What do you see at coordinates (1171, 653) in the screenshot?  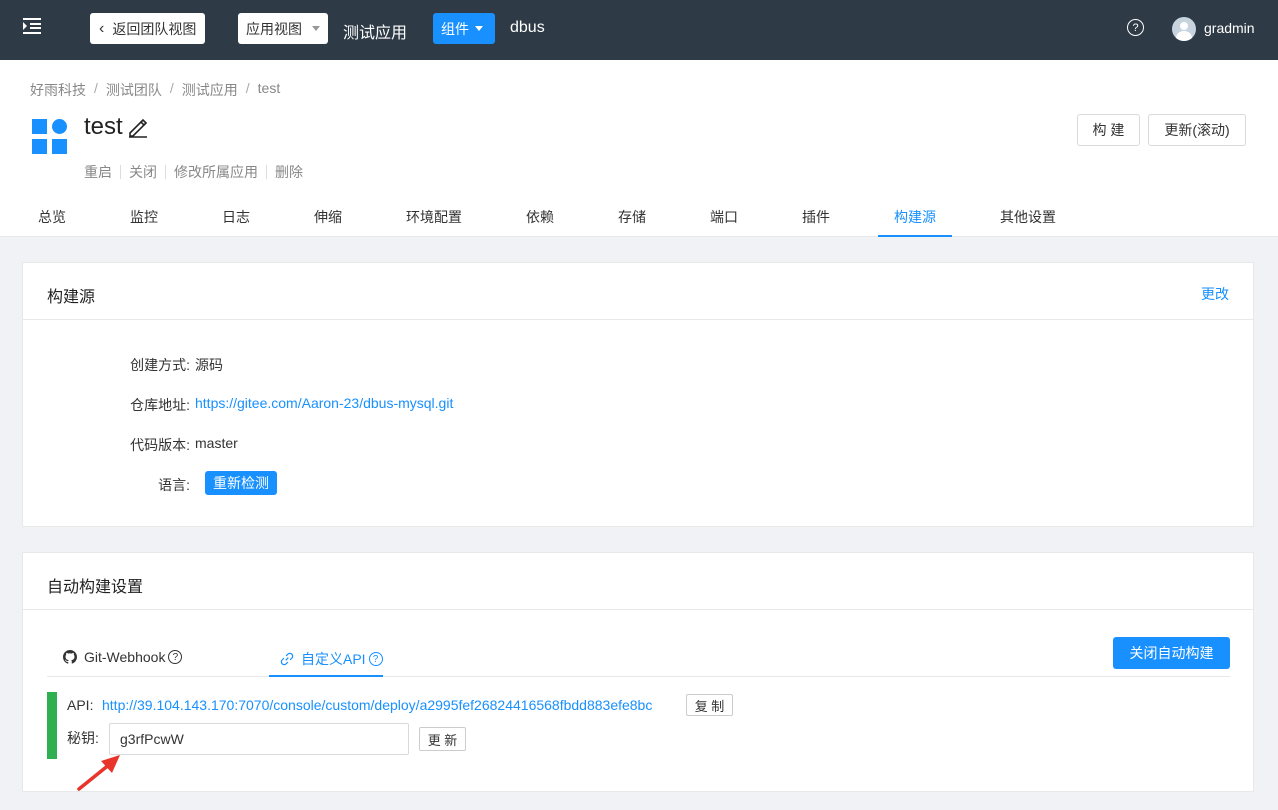 I see `close-auto-build-button: 关闭自动构建` at bounding box center [1171, 653].